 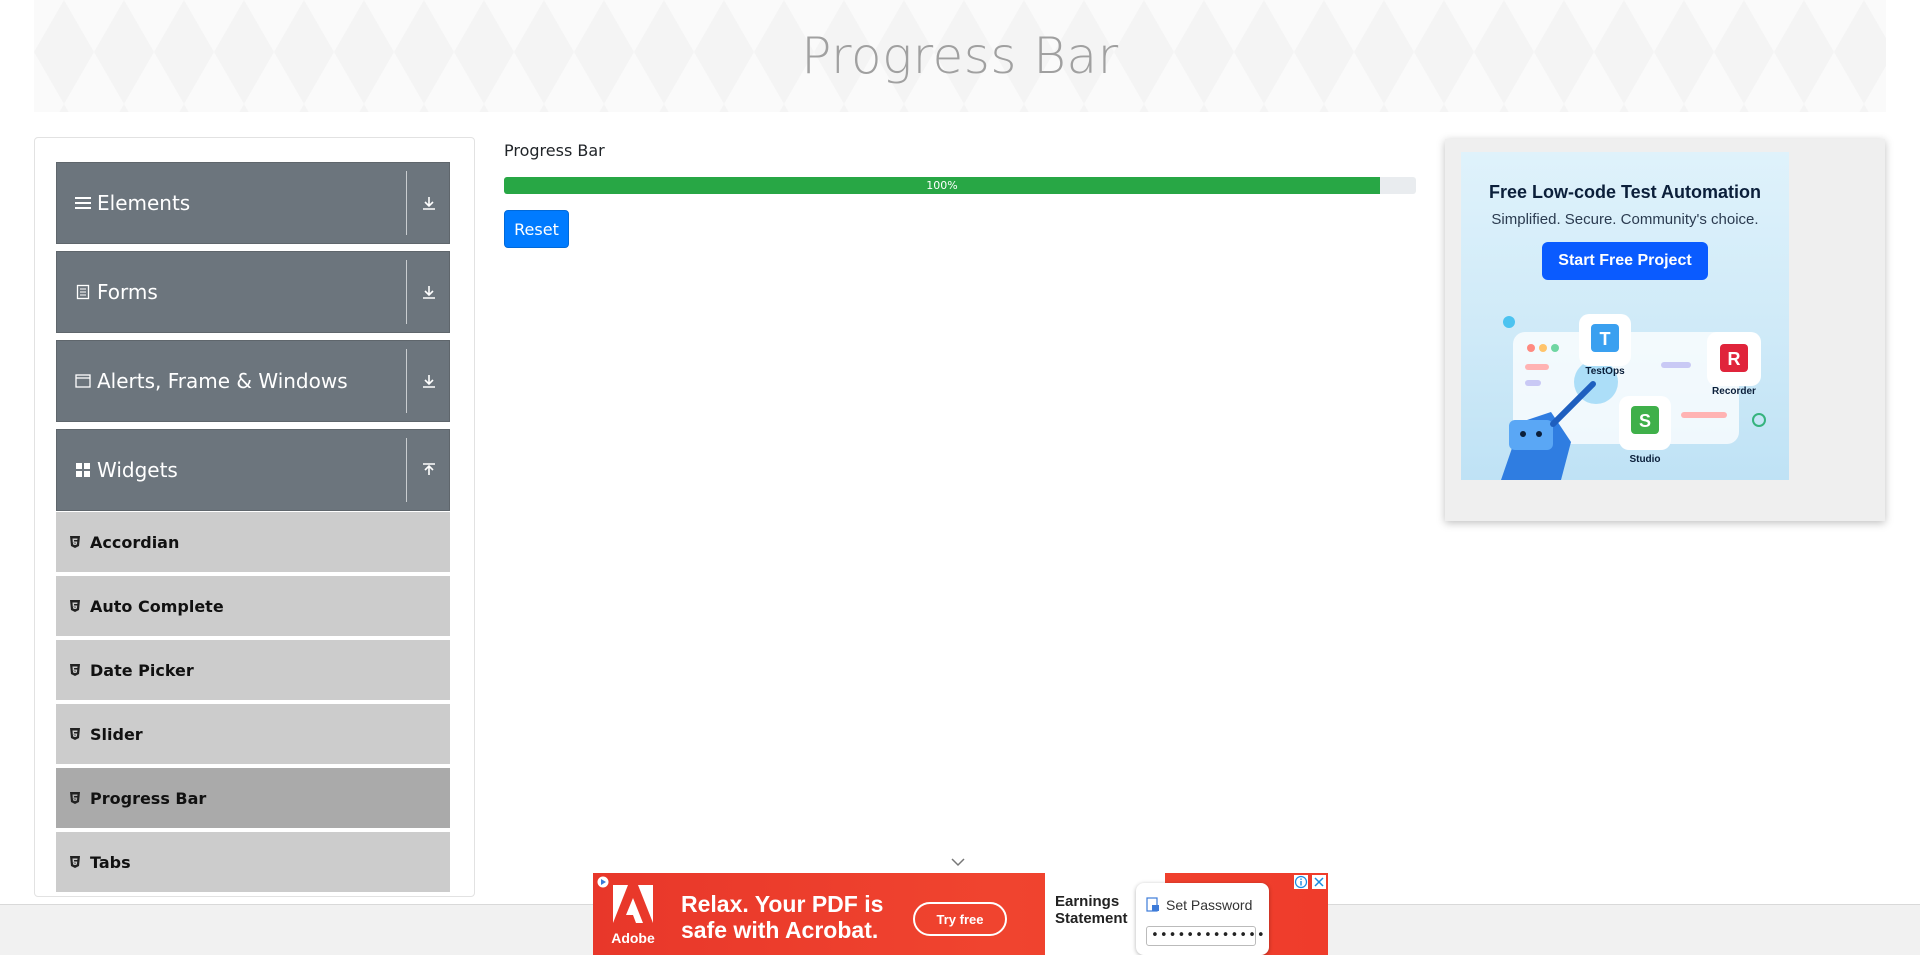 I want to click on password-label: Set Password, so click(x=1209, y=905).